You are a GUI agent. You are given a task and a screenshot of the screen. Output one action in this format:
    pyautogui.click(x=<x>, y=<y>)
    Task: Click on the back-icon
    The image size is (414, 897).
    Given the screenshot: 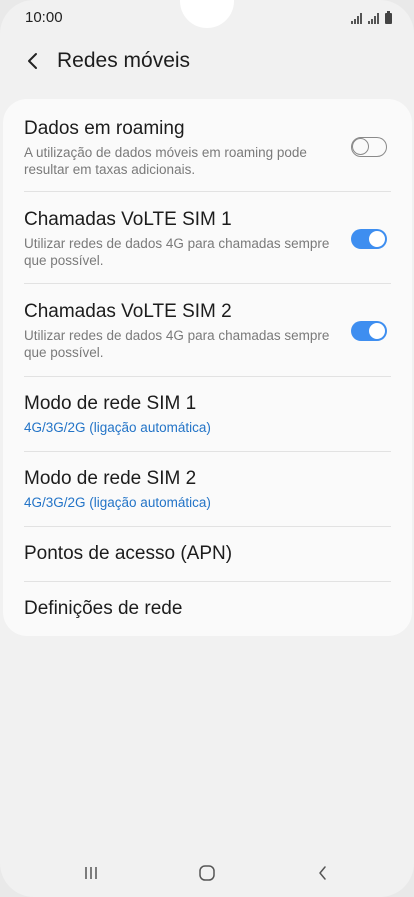 What is the action you would take?
    pyautogui.click(x=322, y=873)
    